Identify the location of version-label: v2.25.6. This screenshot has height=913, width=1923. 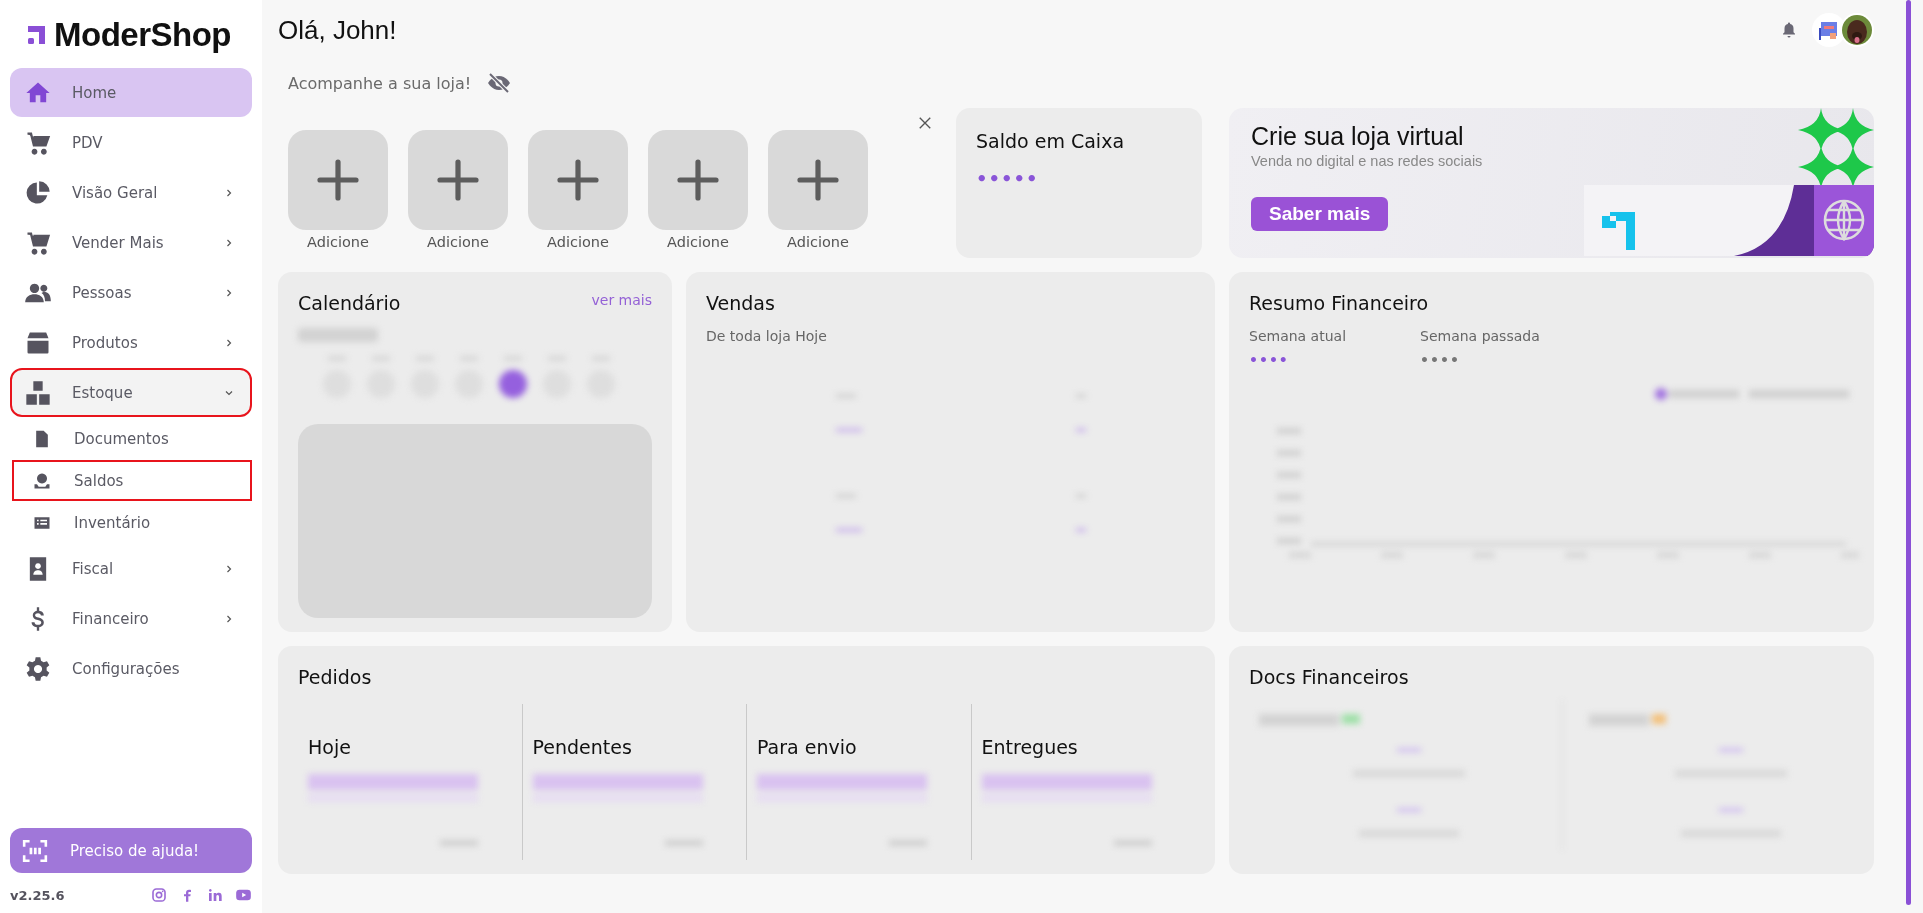
(37, 895).